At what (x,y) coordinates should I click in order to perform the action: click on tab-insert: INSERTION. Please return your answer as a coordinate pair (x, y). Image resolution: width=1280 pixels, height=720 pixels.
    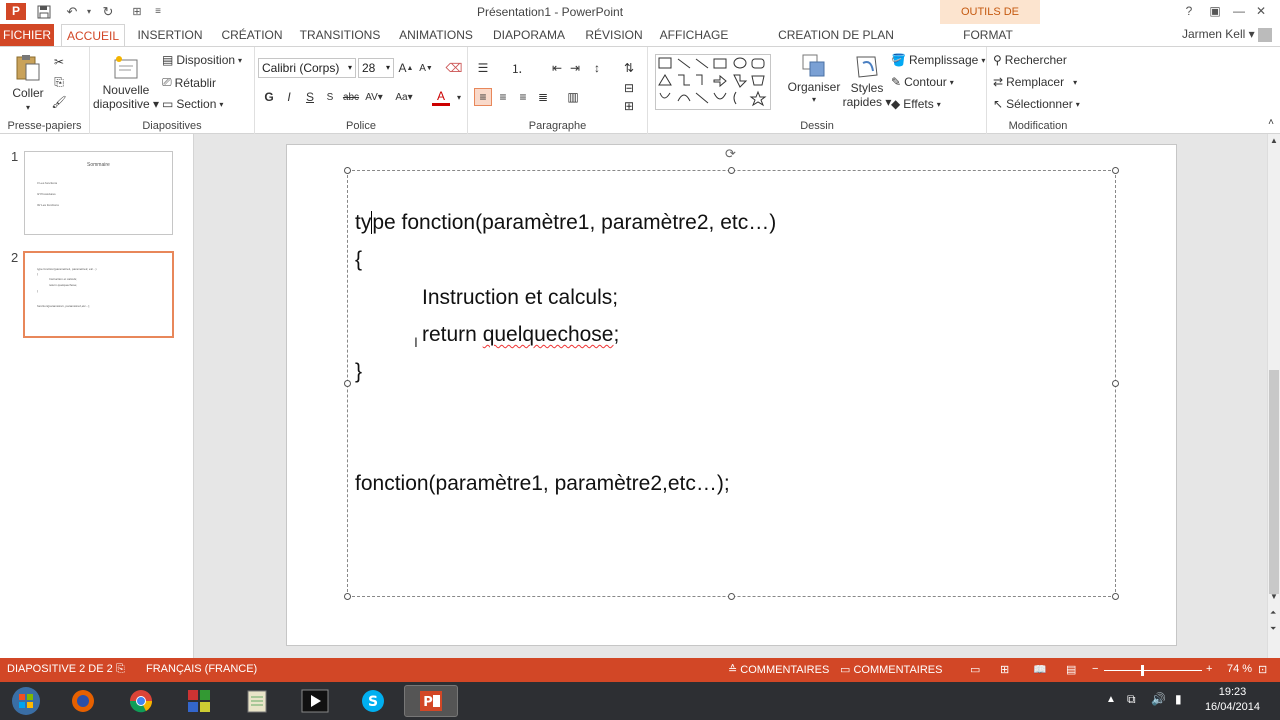
    Looking at the image, I should click on (170, 35).